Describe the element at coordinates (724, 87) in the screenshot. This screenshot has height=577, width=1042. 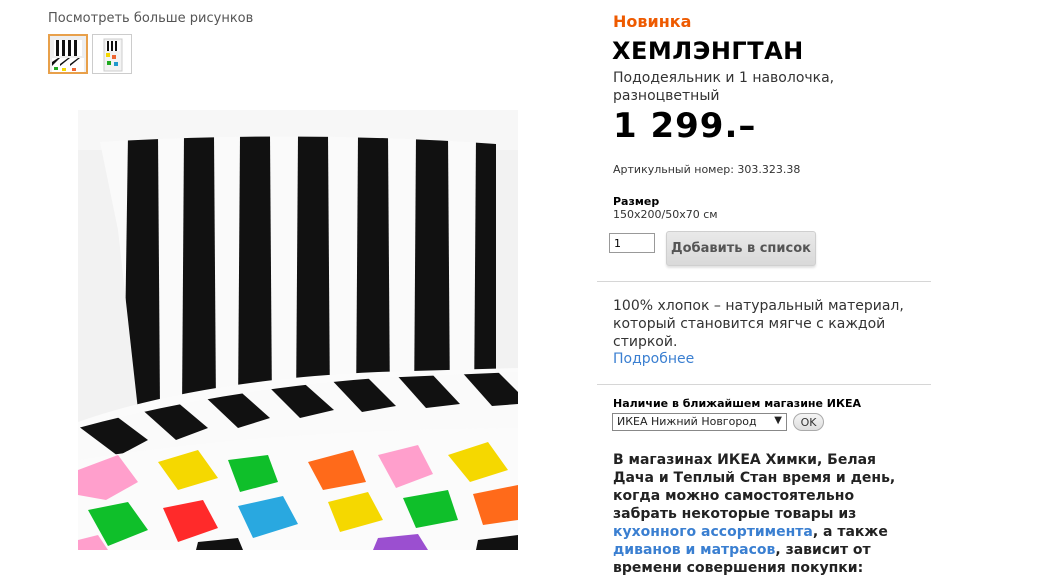
I see `product-description: Пододеяльник и 1 наволочка, разноцветный` at that location.